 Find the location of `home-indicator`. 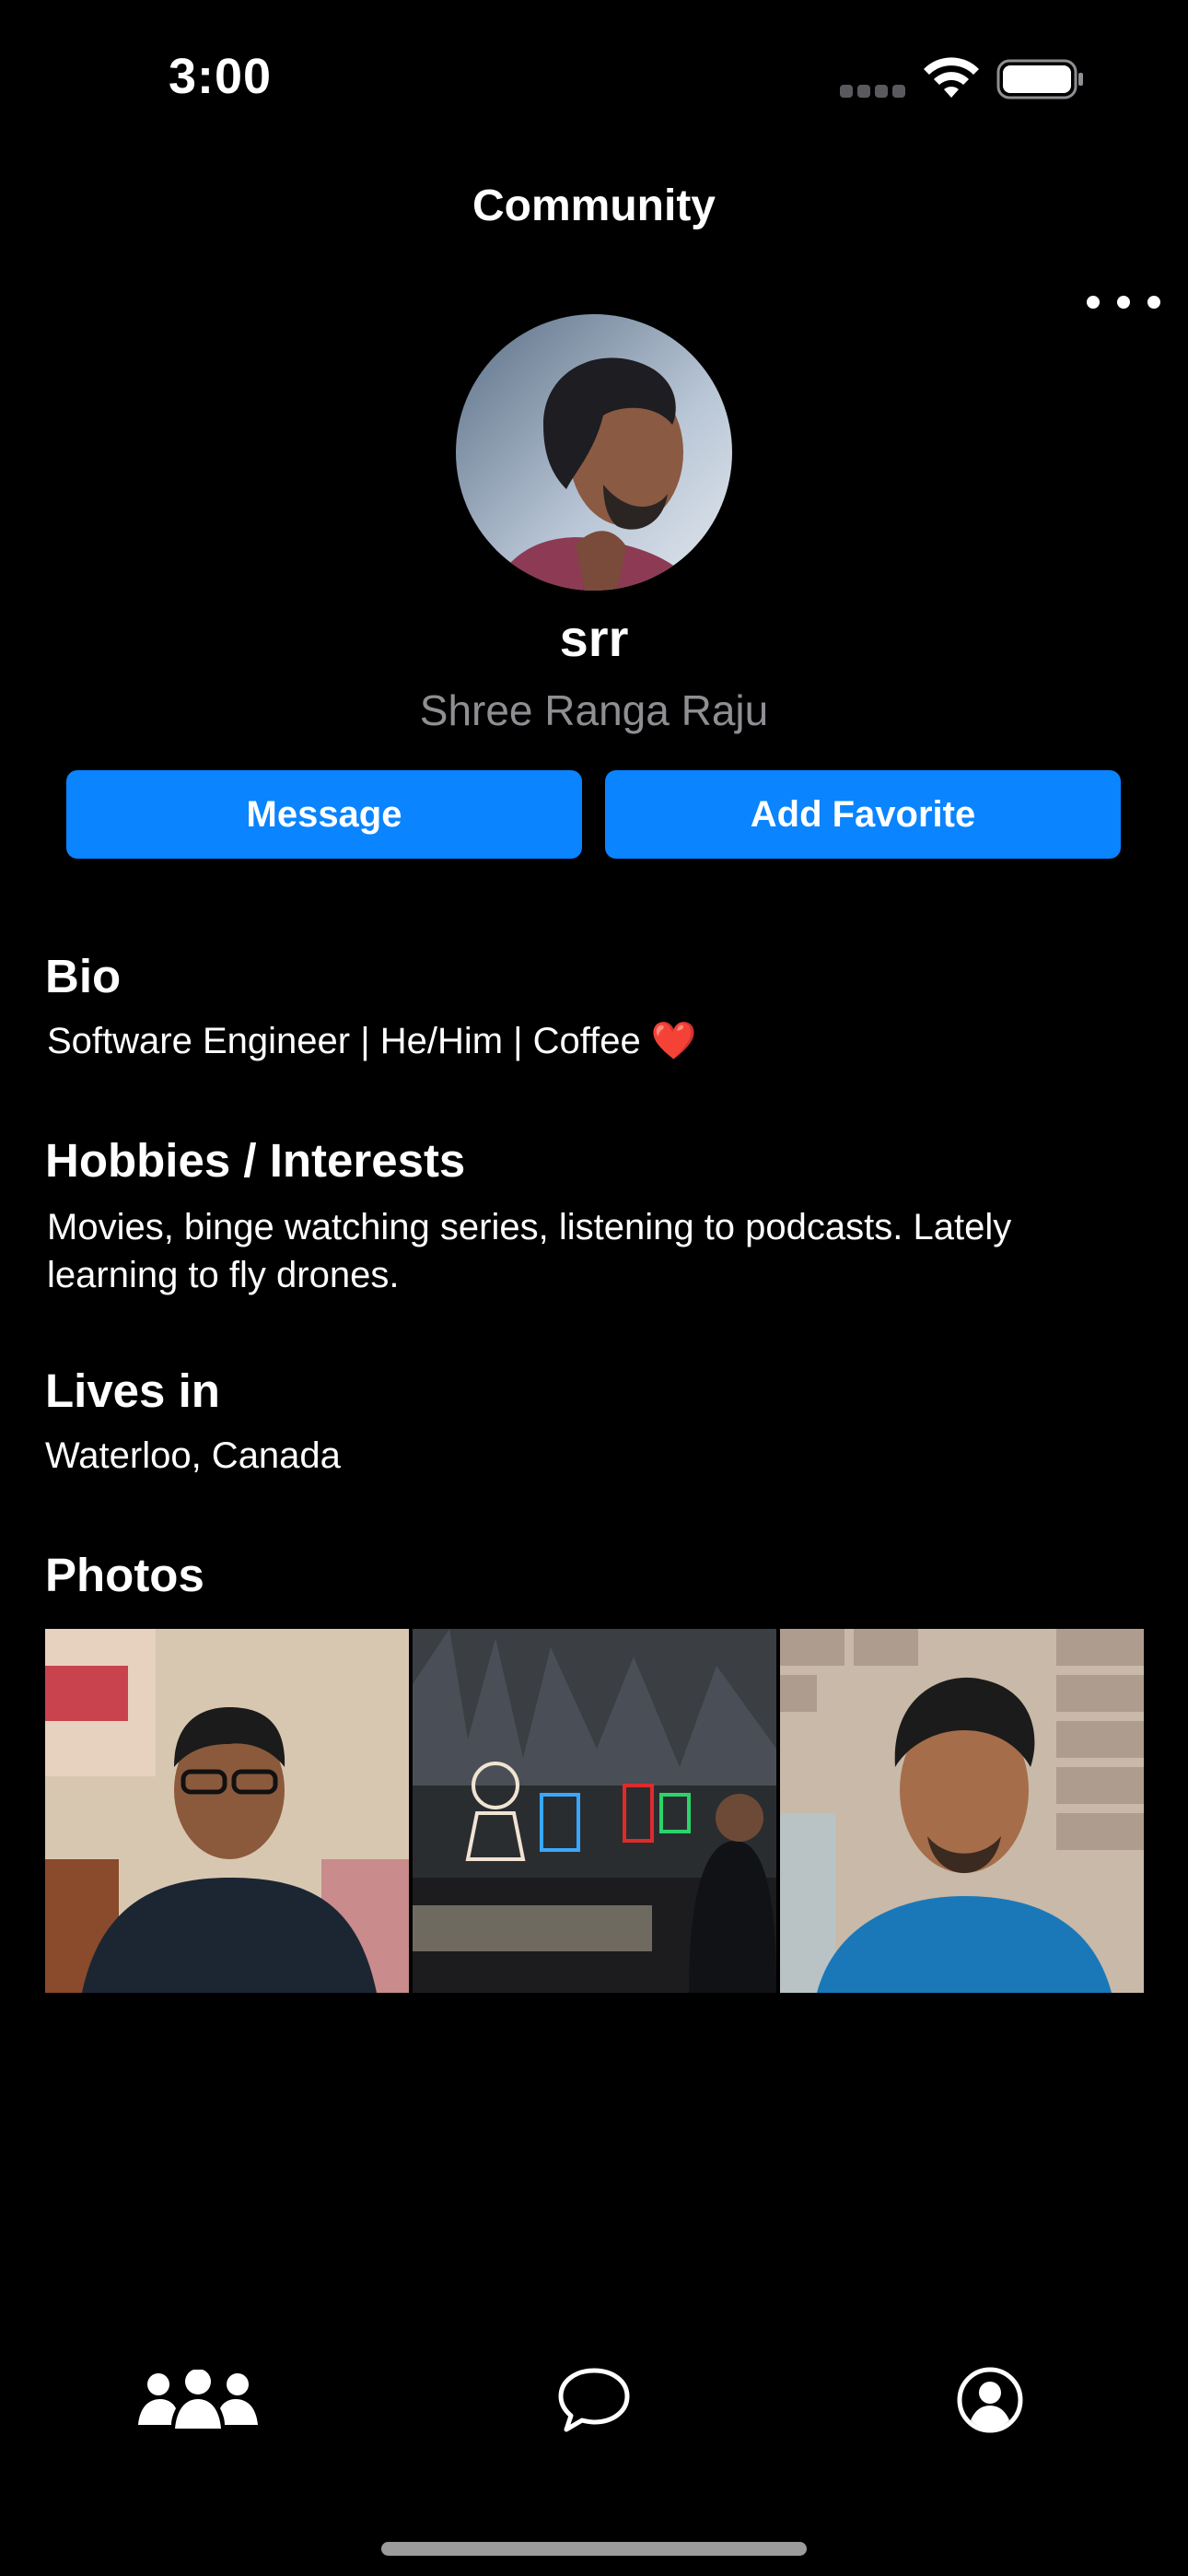

home-indicator is located at coordinates (594, 2549).